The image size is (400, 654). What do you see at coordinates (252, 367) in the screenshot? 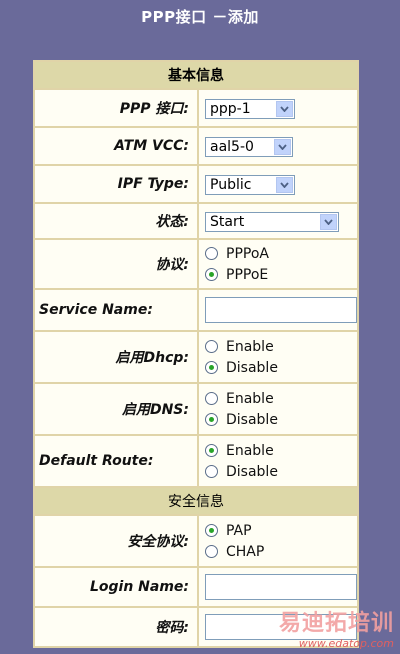
I see `dhcp-option-label: Disable` at bounding box center [252, 367].